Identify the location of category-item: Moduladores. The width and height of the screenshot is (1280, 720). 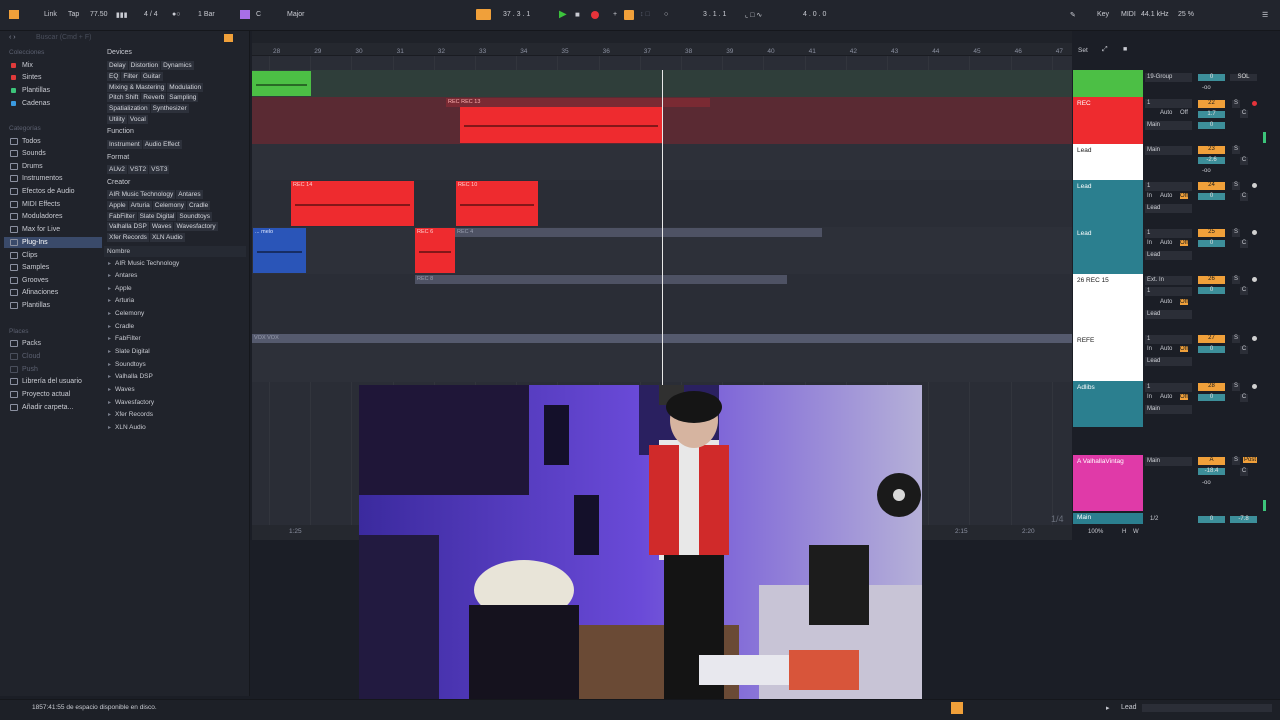
(42, 216).